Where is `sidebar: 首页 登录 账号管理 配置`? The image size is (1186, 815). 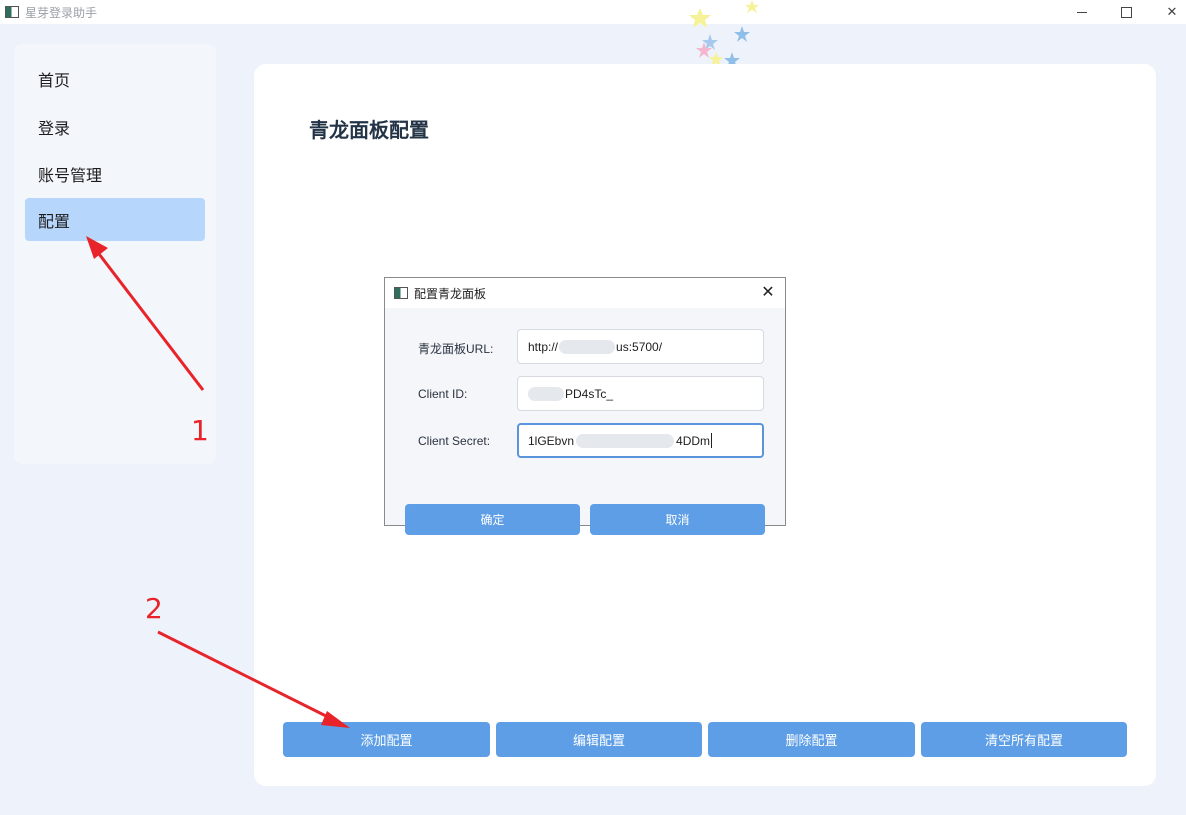
sidebar: 首页 登录 账号管理 配置 is located at coordinates (115, 254).